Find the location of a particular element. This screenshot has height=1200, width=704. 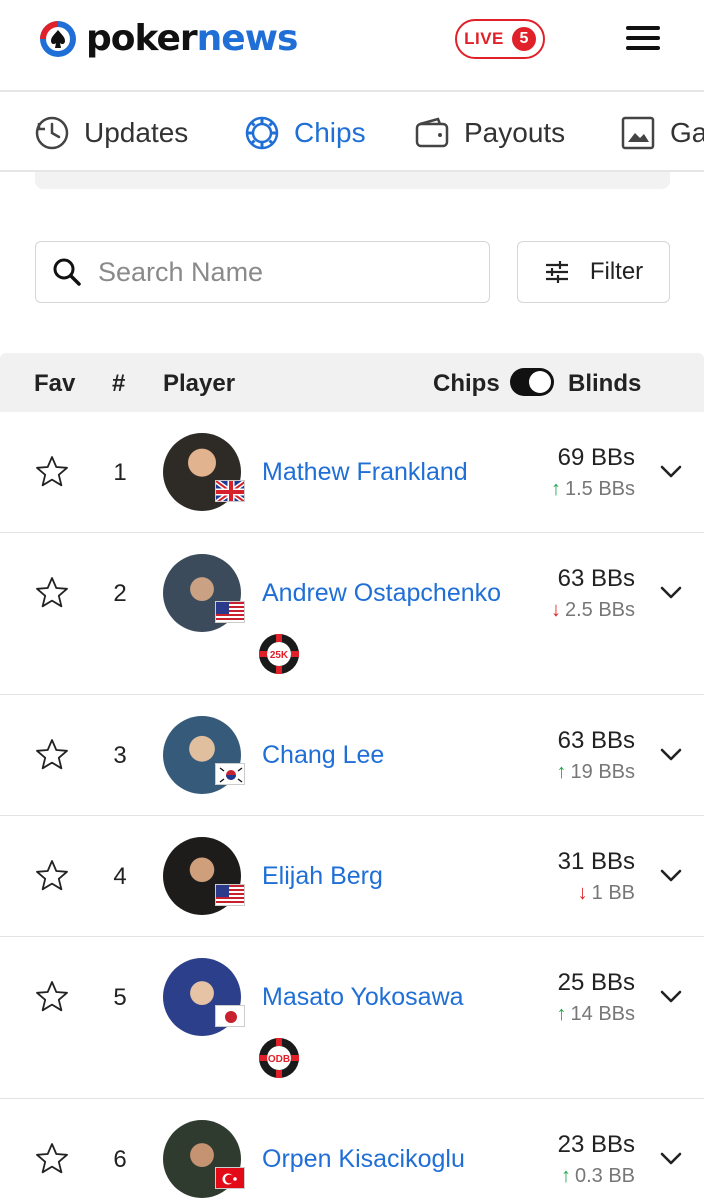

player-rank: 6 is located at coordinates (120, 1159).